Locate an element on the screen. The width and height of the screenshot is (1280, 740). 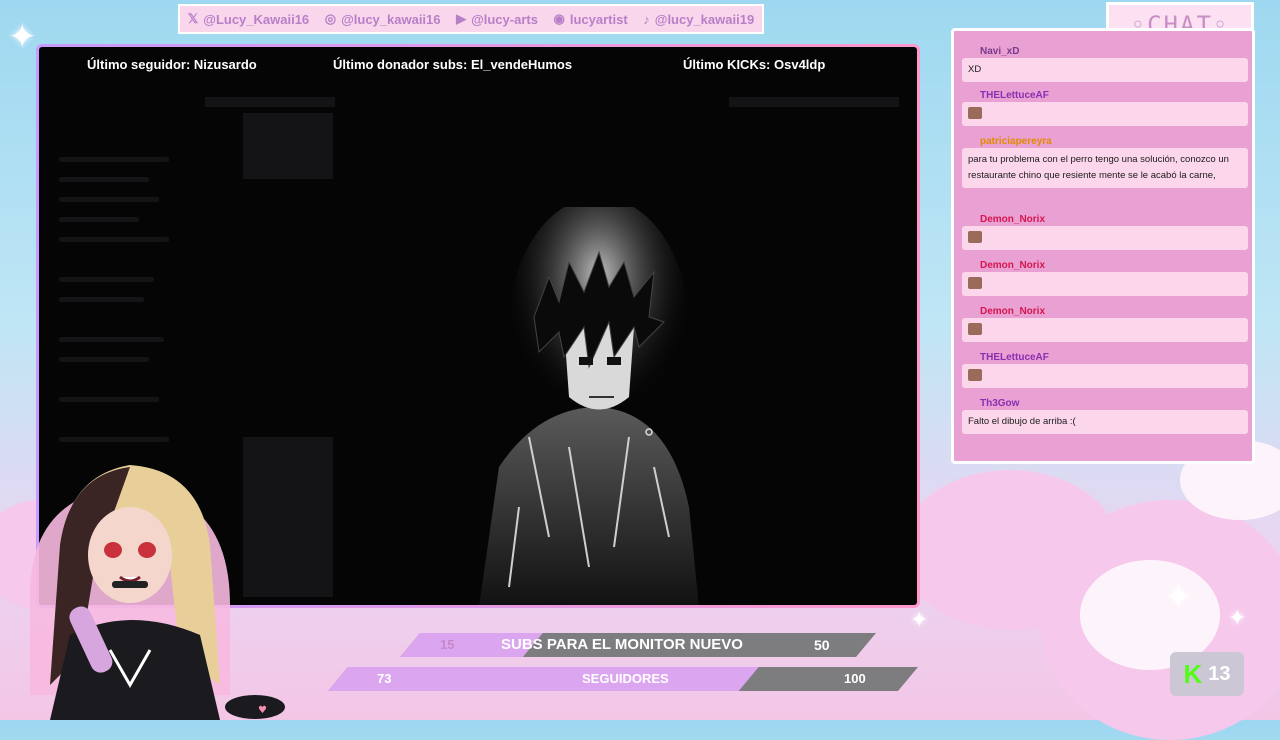
figure-drawing is located at coordinates (589, 406).